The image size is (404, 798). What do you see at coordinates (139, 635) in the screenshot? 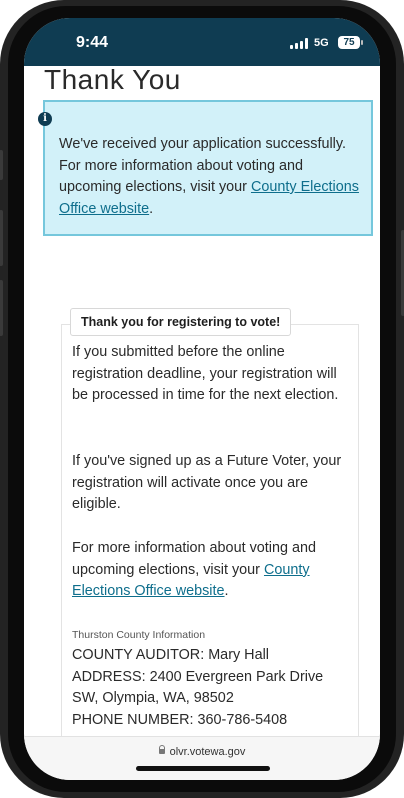
I see `county-info-label: Thurston County Information` at bounding box center [139, 635].